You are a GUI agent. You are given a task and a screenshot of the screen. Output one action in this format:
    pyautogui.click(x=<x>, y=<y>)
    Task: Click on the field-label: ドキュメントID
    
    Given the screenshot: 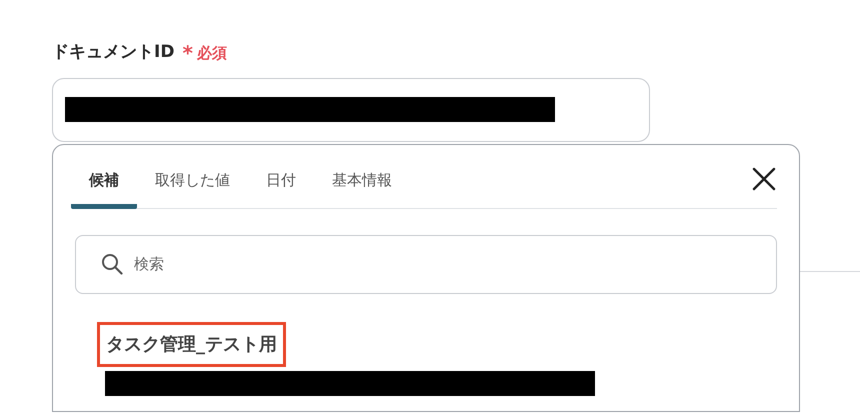 What is the action you would take?
    pyautogui.click(x=113, y=52)
    